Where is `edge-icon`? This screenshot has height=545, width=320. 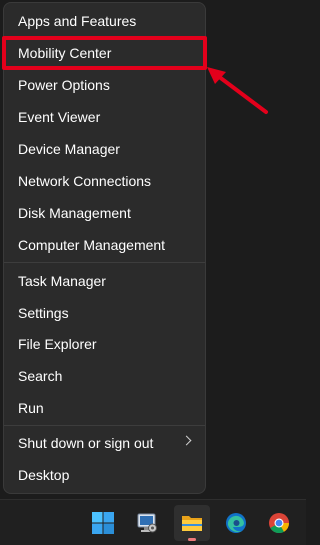
edge-icon is located at coordinates (236, 523).